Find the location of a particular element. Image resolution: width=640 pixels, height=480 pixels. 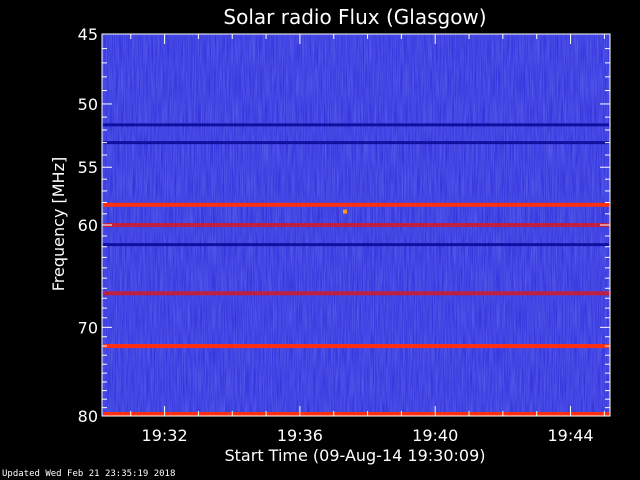

y-axis-label: Frequency [MHz] is located at coordinates (58, 224).